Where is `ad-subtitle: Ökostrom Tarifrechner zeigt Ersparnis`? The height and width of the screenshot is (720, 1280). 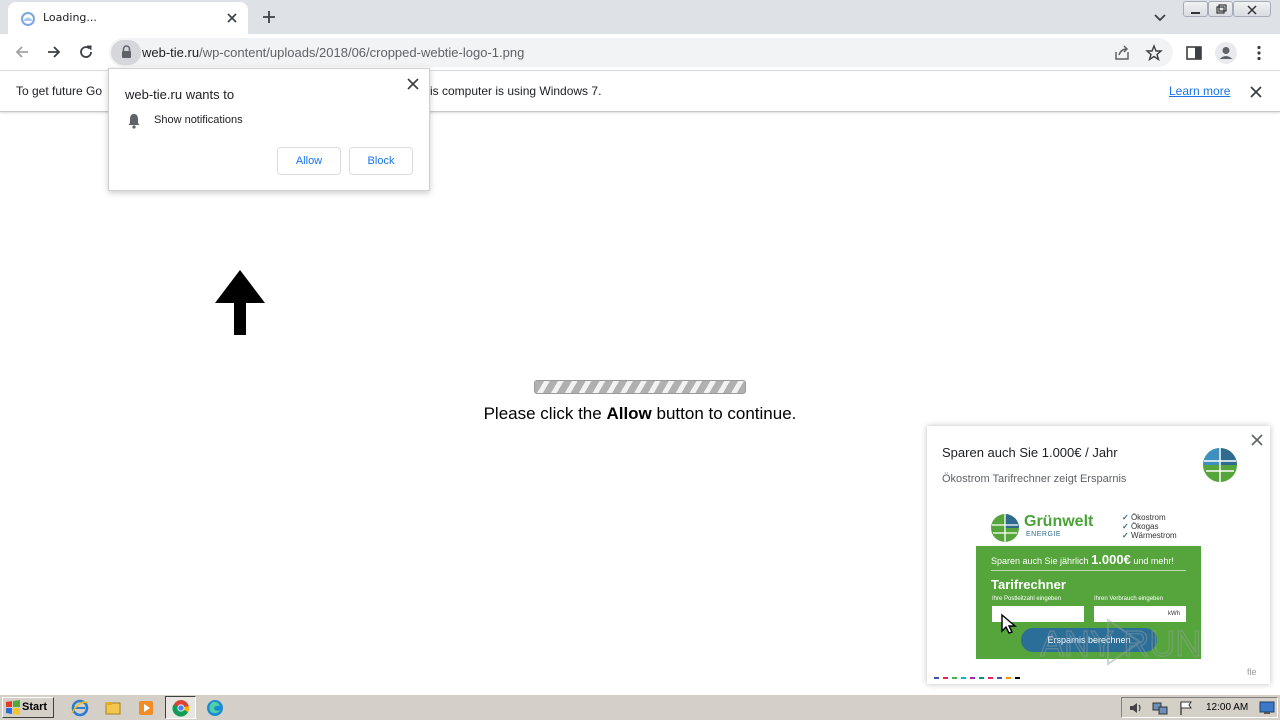 ad-subtitle: Ökostrom Tarifrechner zeigt Ersparnis is located at coordinates (1034, 479).